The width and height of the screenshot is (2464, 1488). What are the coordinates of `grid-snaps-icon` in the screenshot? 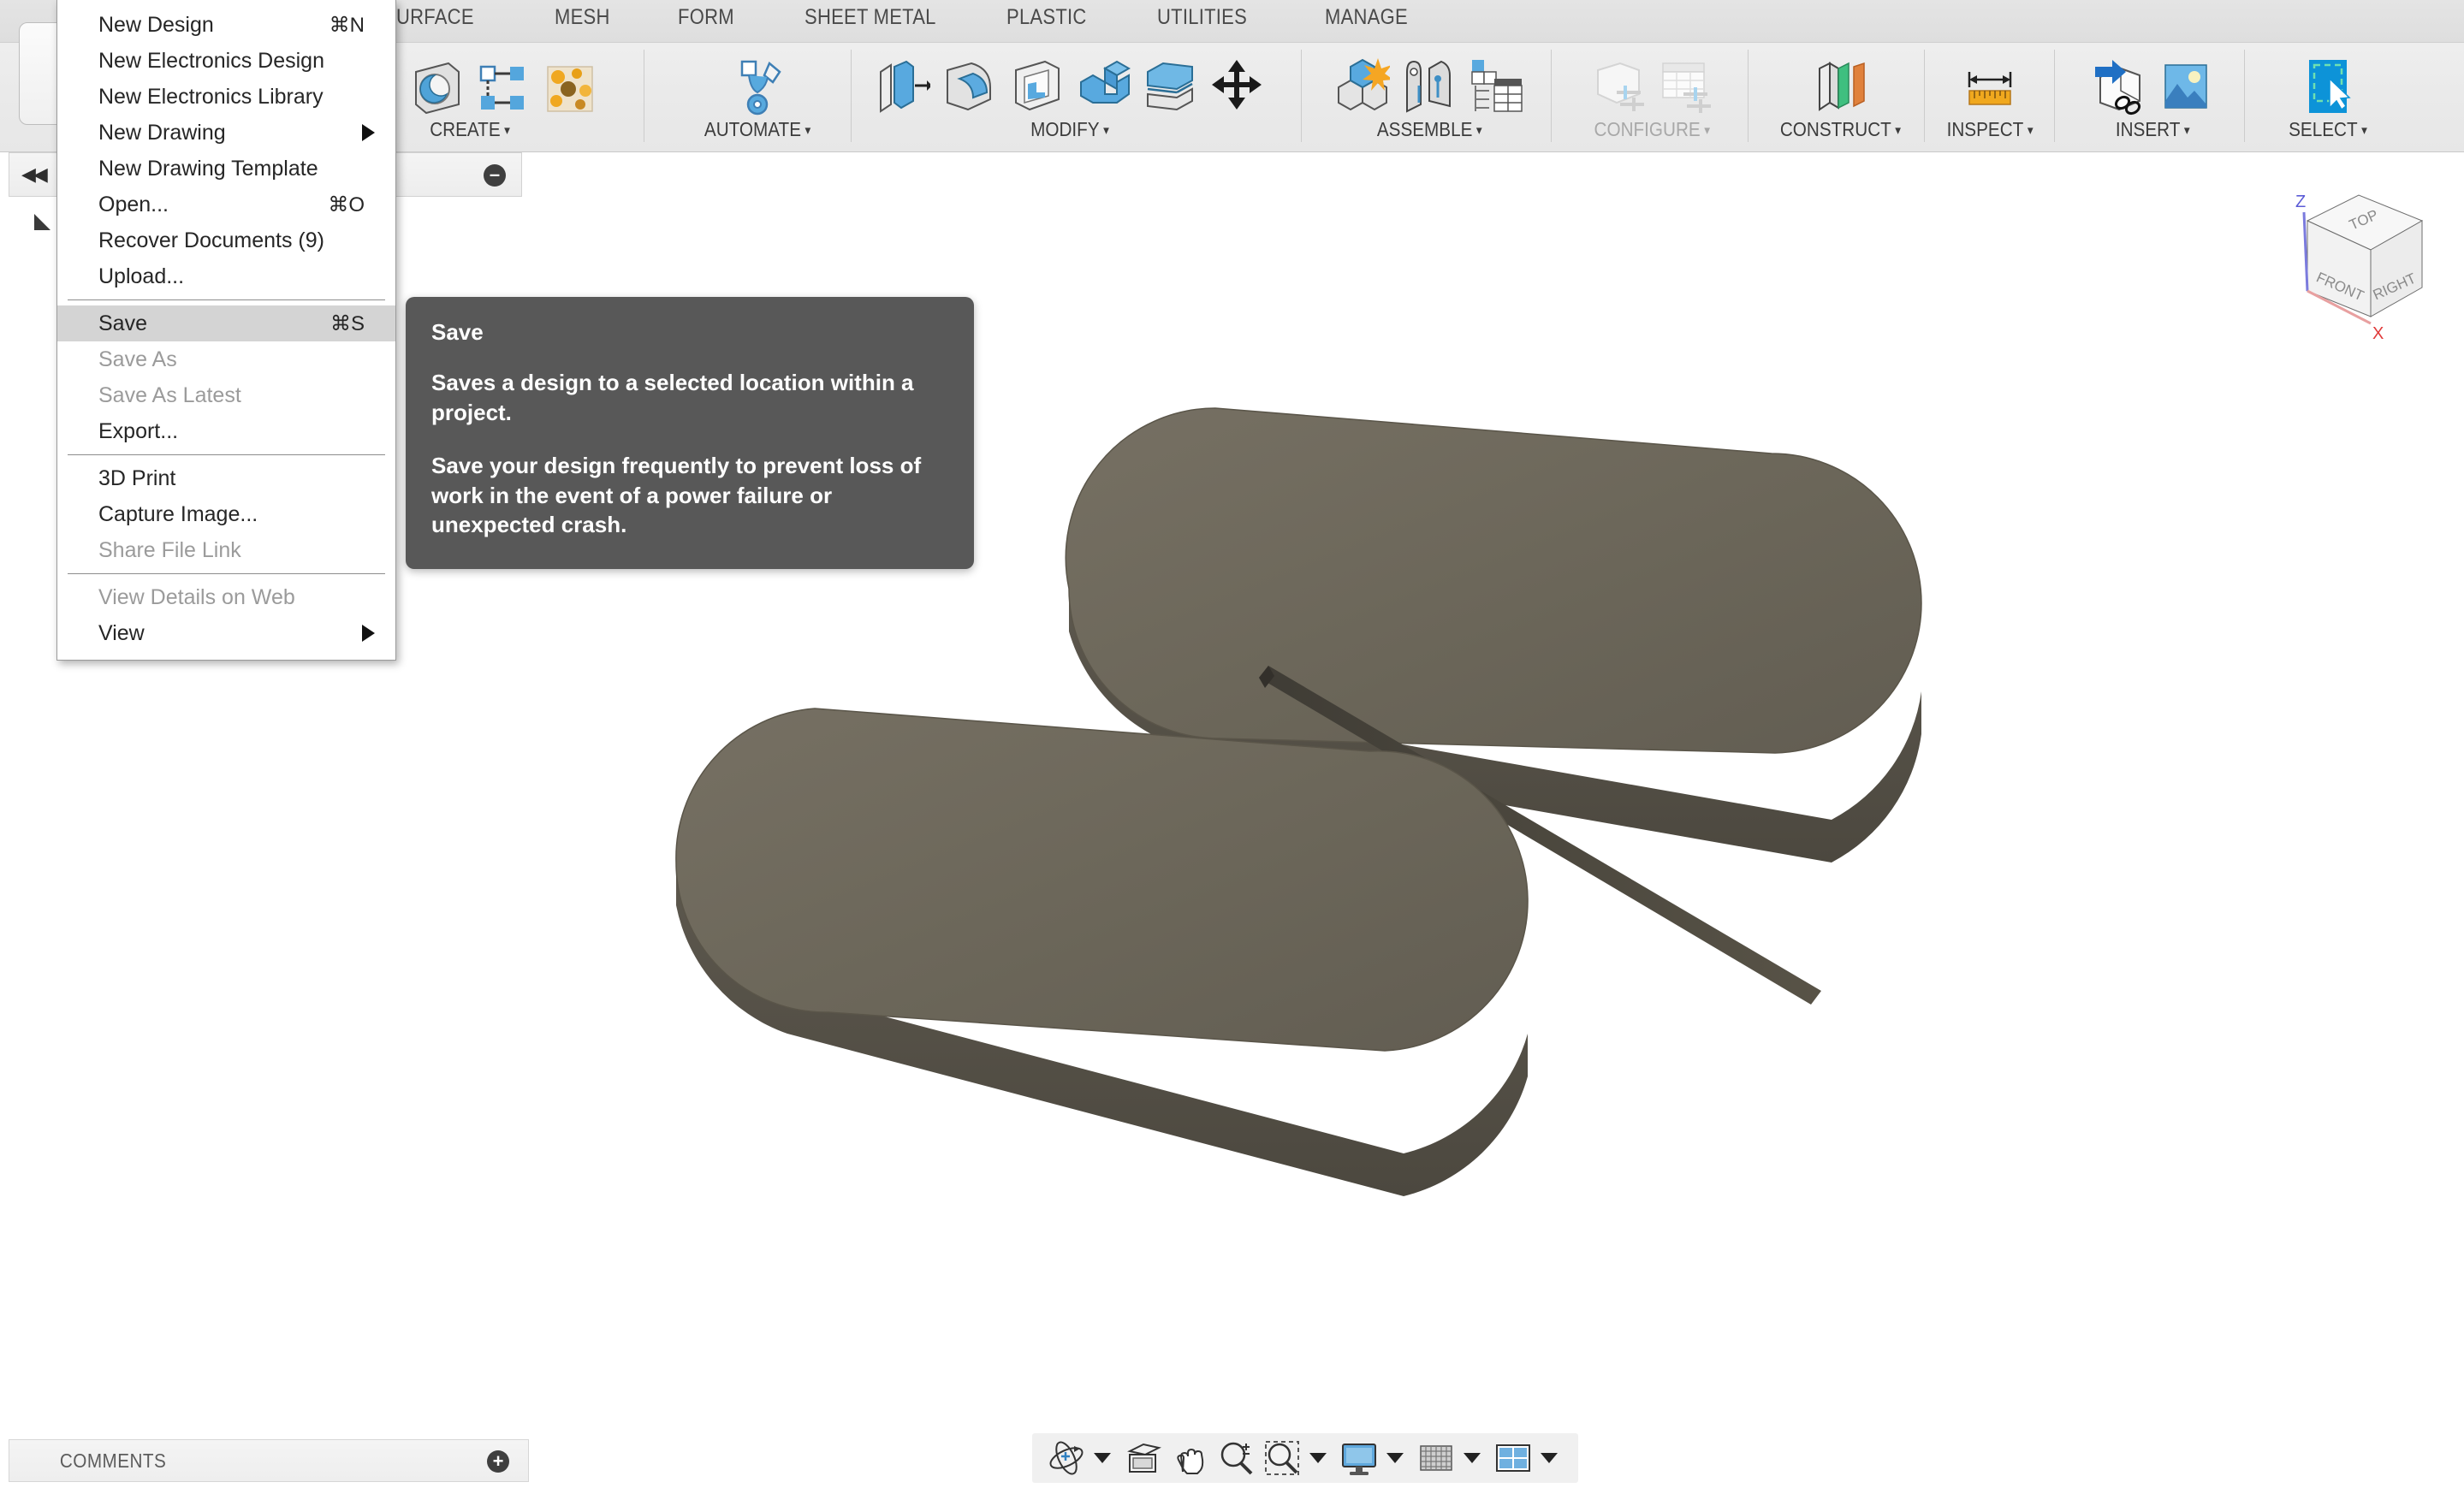 It's located at (1436, 1458).